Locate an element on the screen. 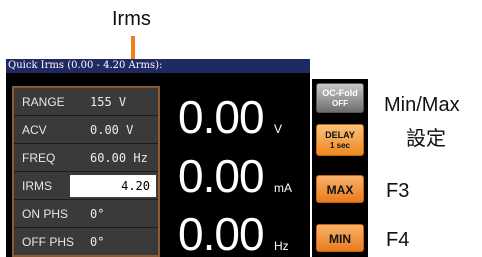 Image resolution: width=482 pixels, height=257 pixels. irms-callout-label: Irms is located at coordinates (131, 19).